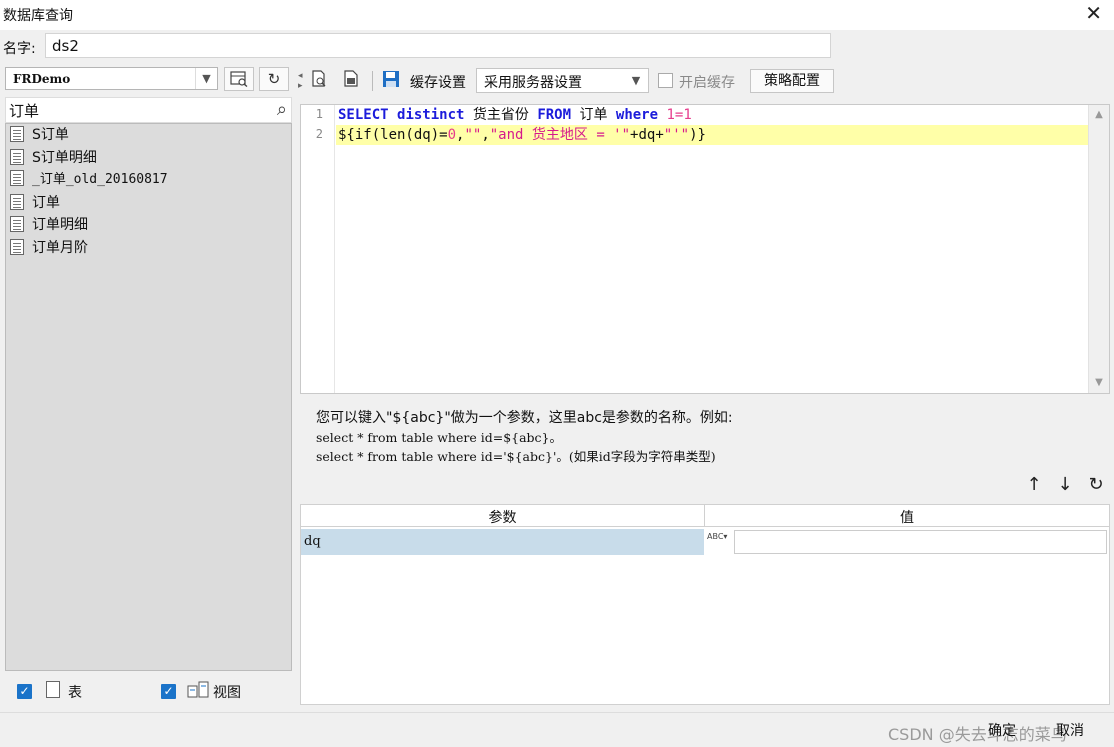 This screenshot has width=1114, height=747. What do you see at coordinates (431, 115) in the screenshot?
I see `sql-keyword: distinct` at bounding box center [431, 115].